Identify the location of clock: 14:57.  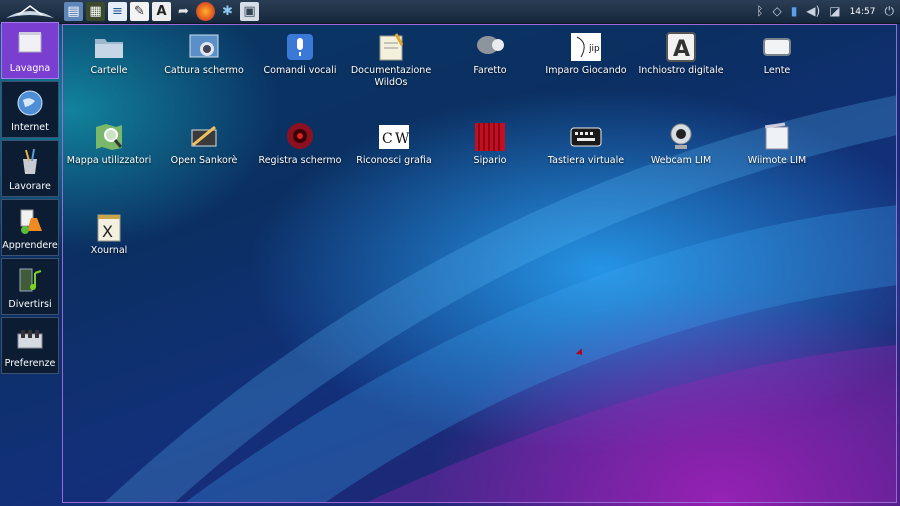
(863, 12).